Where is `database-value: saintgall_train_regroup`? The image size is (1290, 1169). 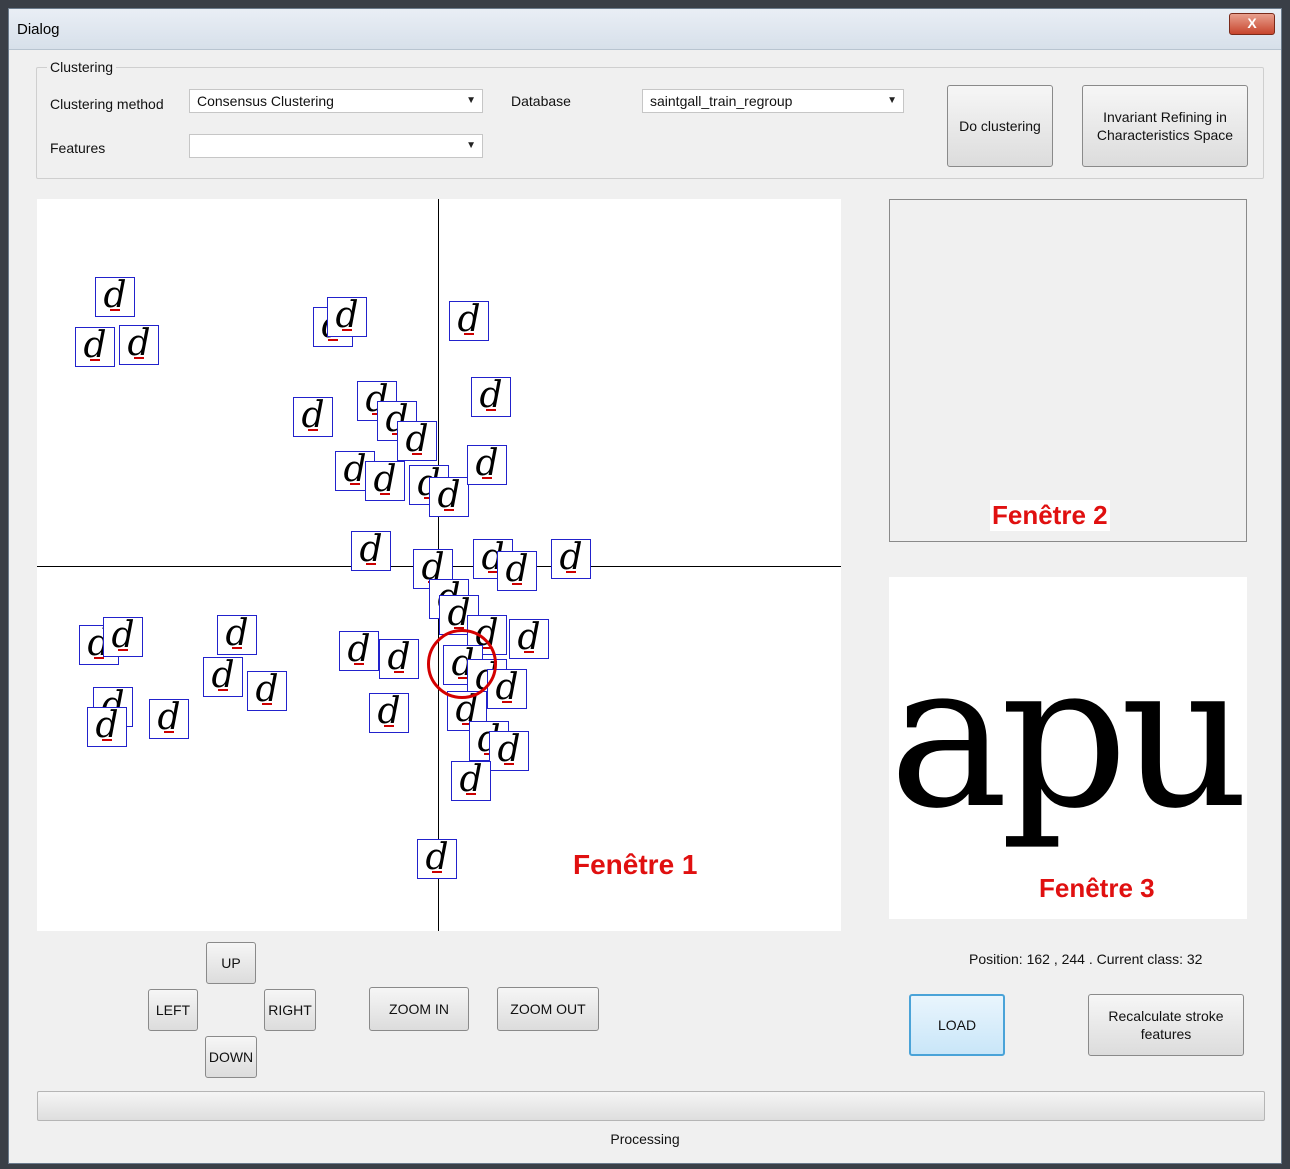 database-value: saintgall_train_regroup is located at coordinates (721, 101).